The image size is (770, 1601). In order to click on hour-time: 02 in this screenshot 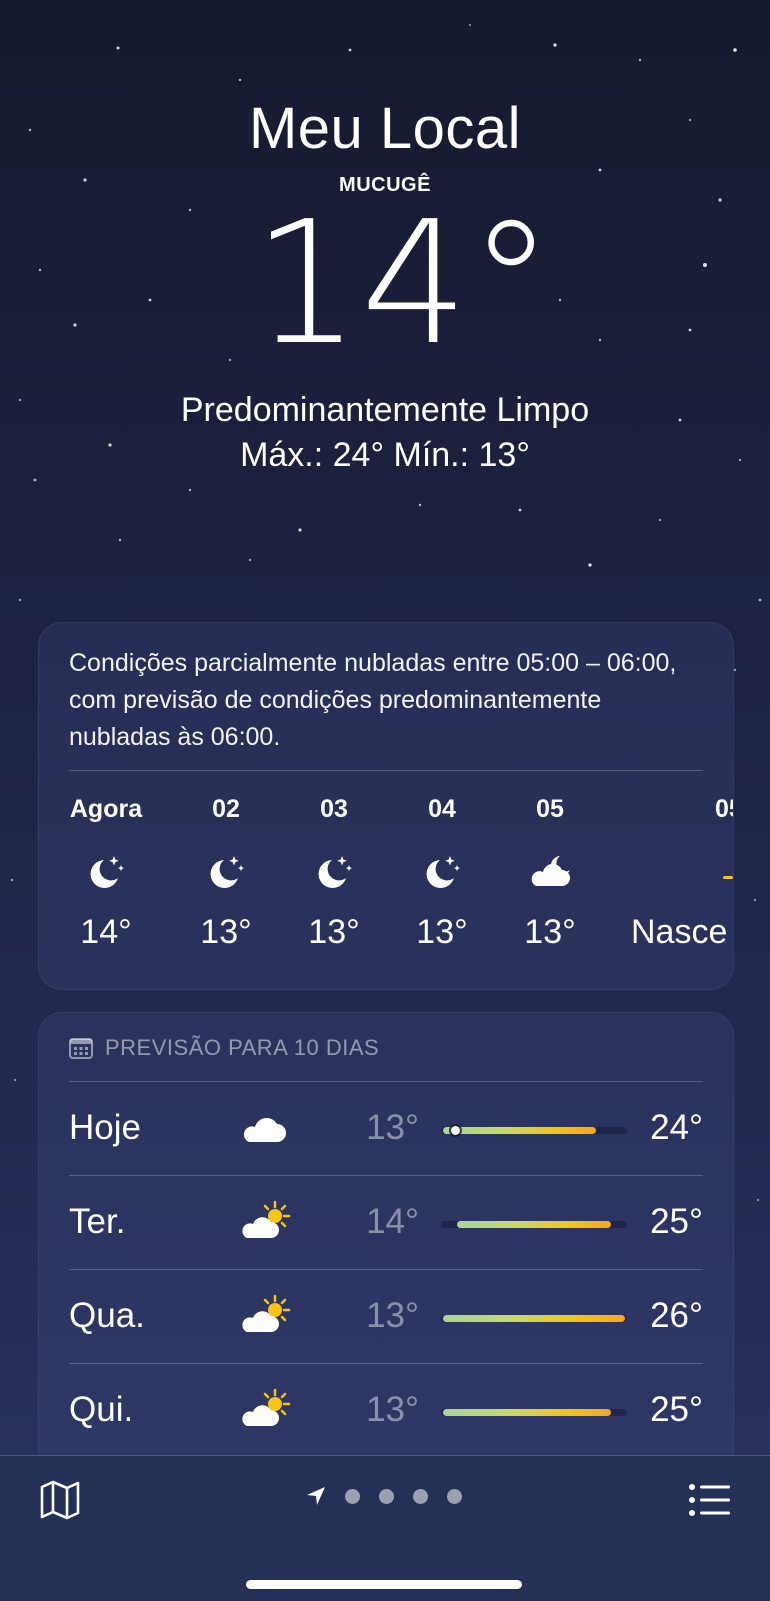, I will do `click(226, 809)`.